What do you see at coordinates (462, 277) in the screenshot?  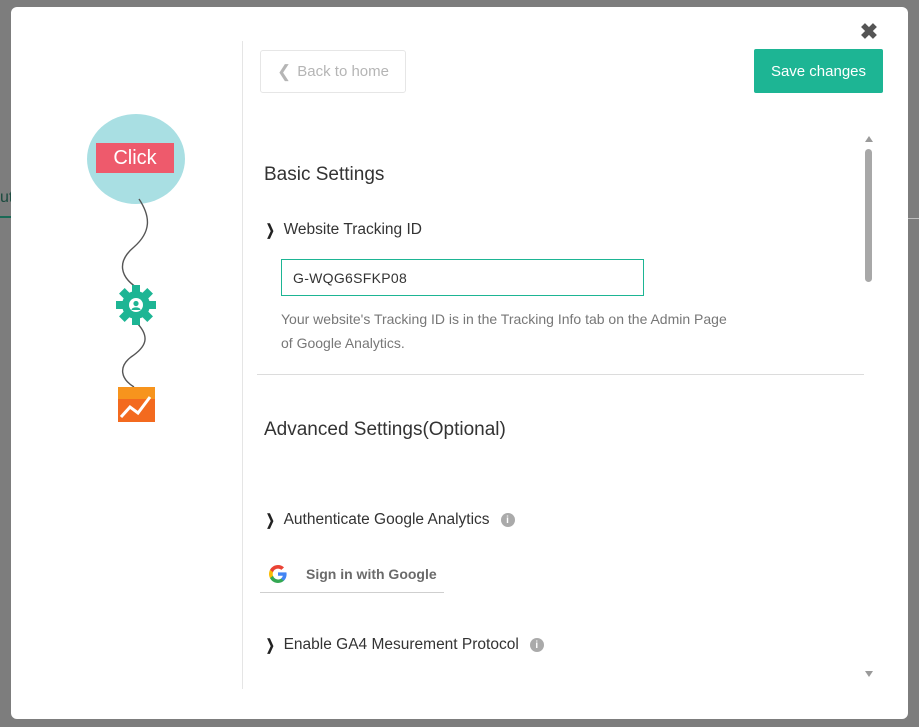 I see `tracking-id-input` at bounding box center [462, 277].